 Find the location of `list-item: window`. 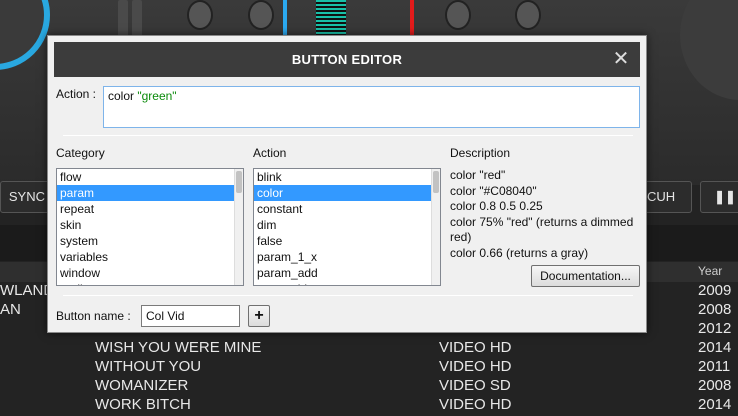

list-item: window is located at coordinates (150, 273).